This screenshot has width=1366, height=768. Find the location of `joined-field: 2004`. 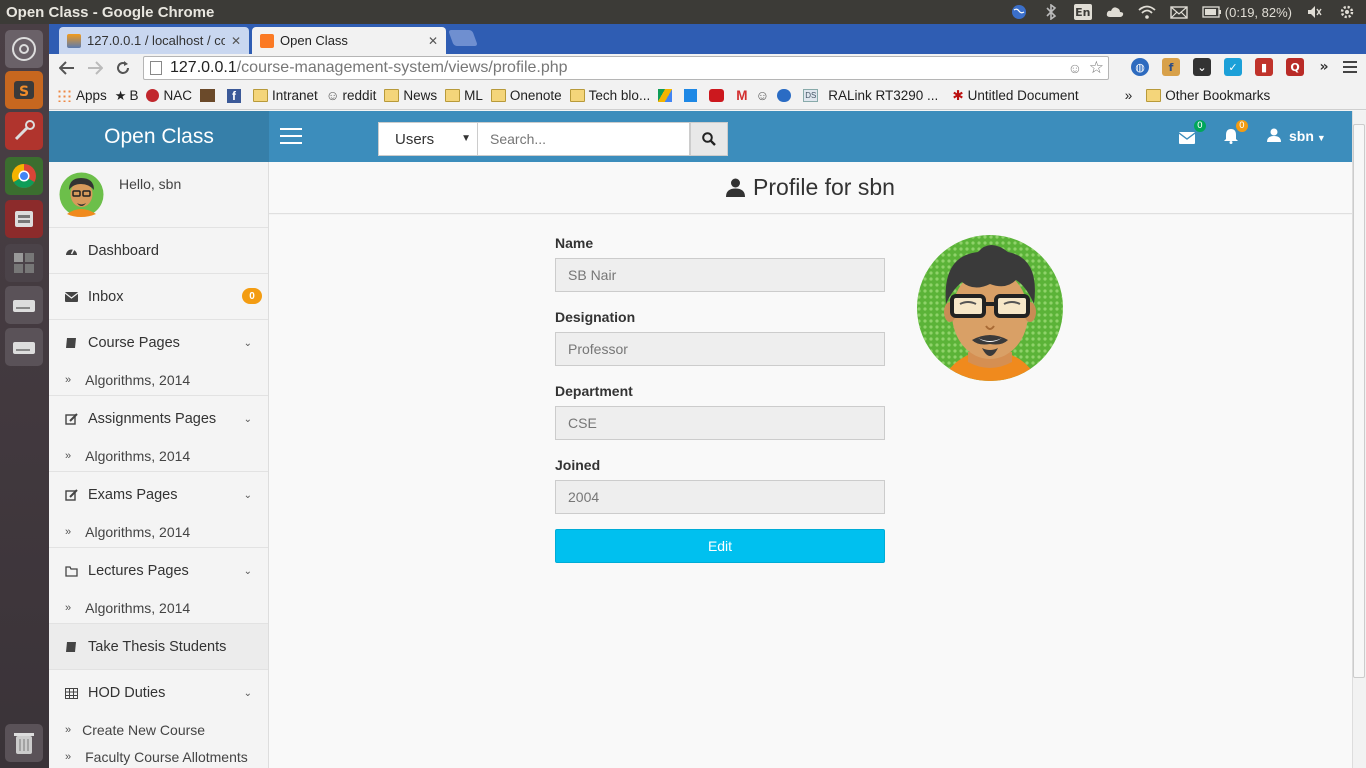

joined-field: 2004 is located at coordinates (720, 497).